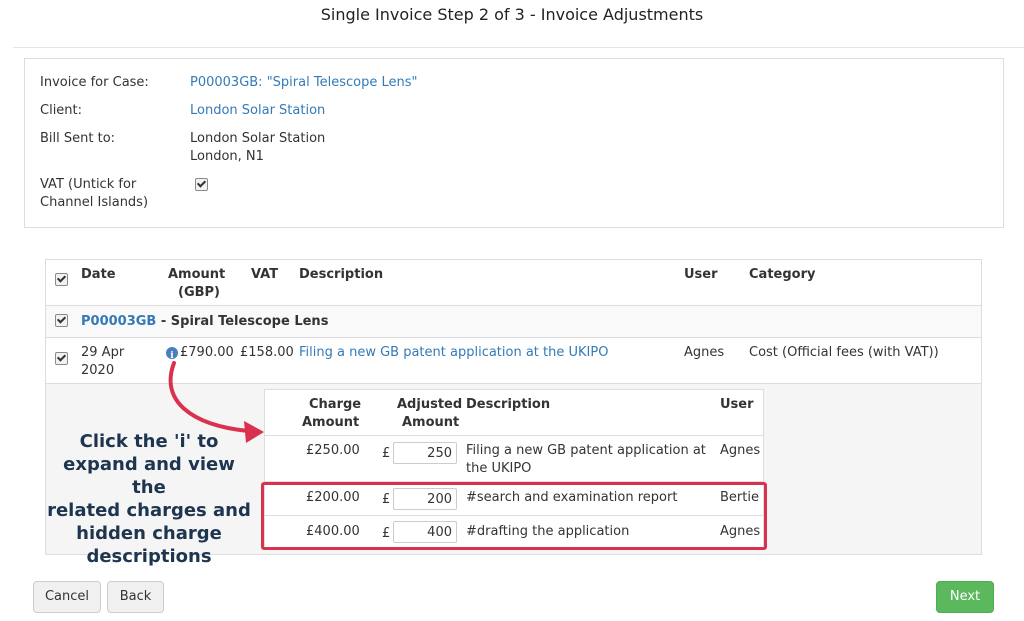  Describe the element at coordinates (227, 156) in the screenshot. I see `bill-address-line2: London, N1` at that location.